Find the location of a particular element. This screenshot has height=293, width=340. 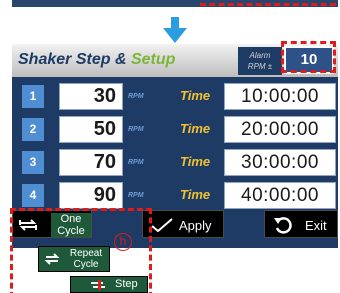

rpm-input: 70 is located at coordinates (91, 162).